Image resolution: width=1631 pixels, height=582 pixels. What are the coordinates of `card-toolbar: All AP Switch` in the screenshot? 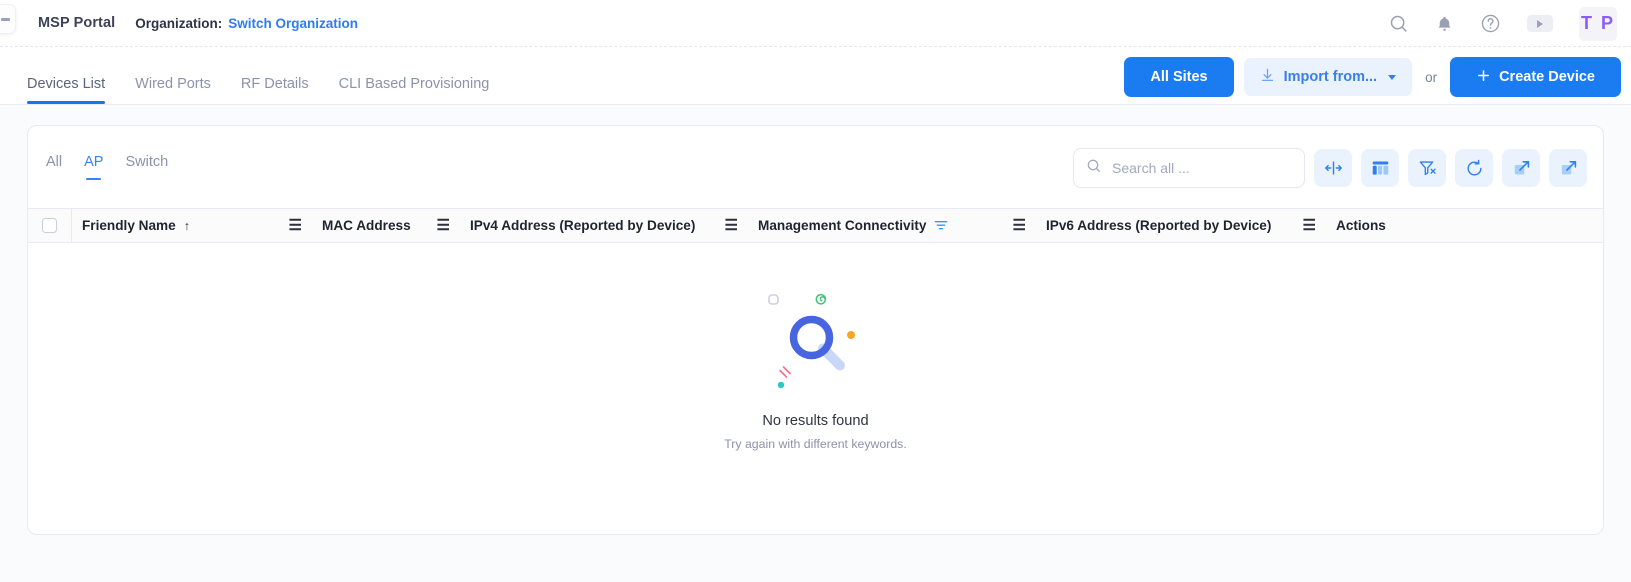 It's located at (815, 167).